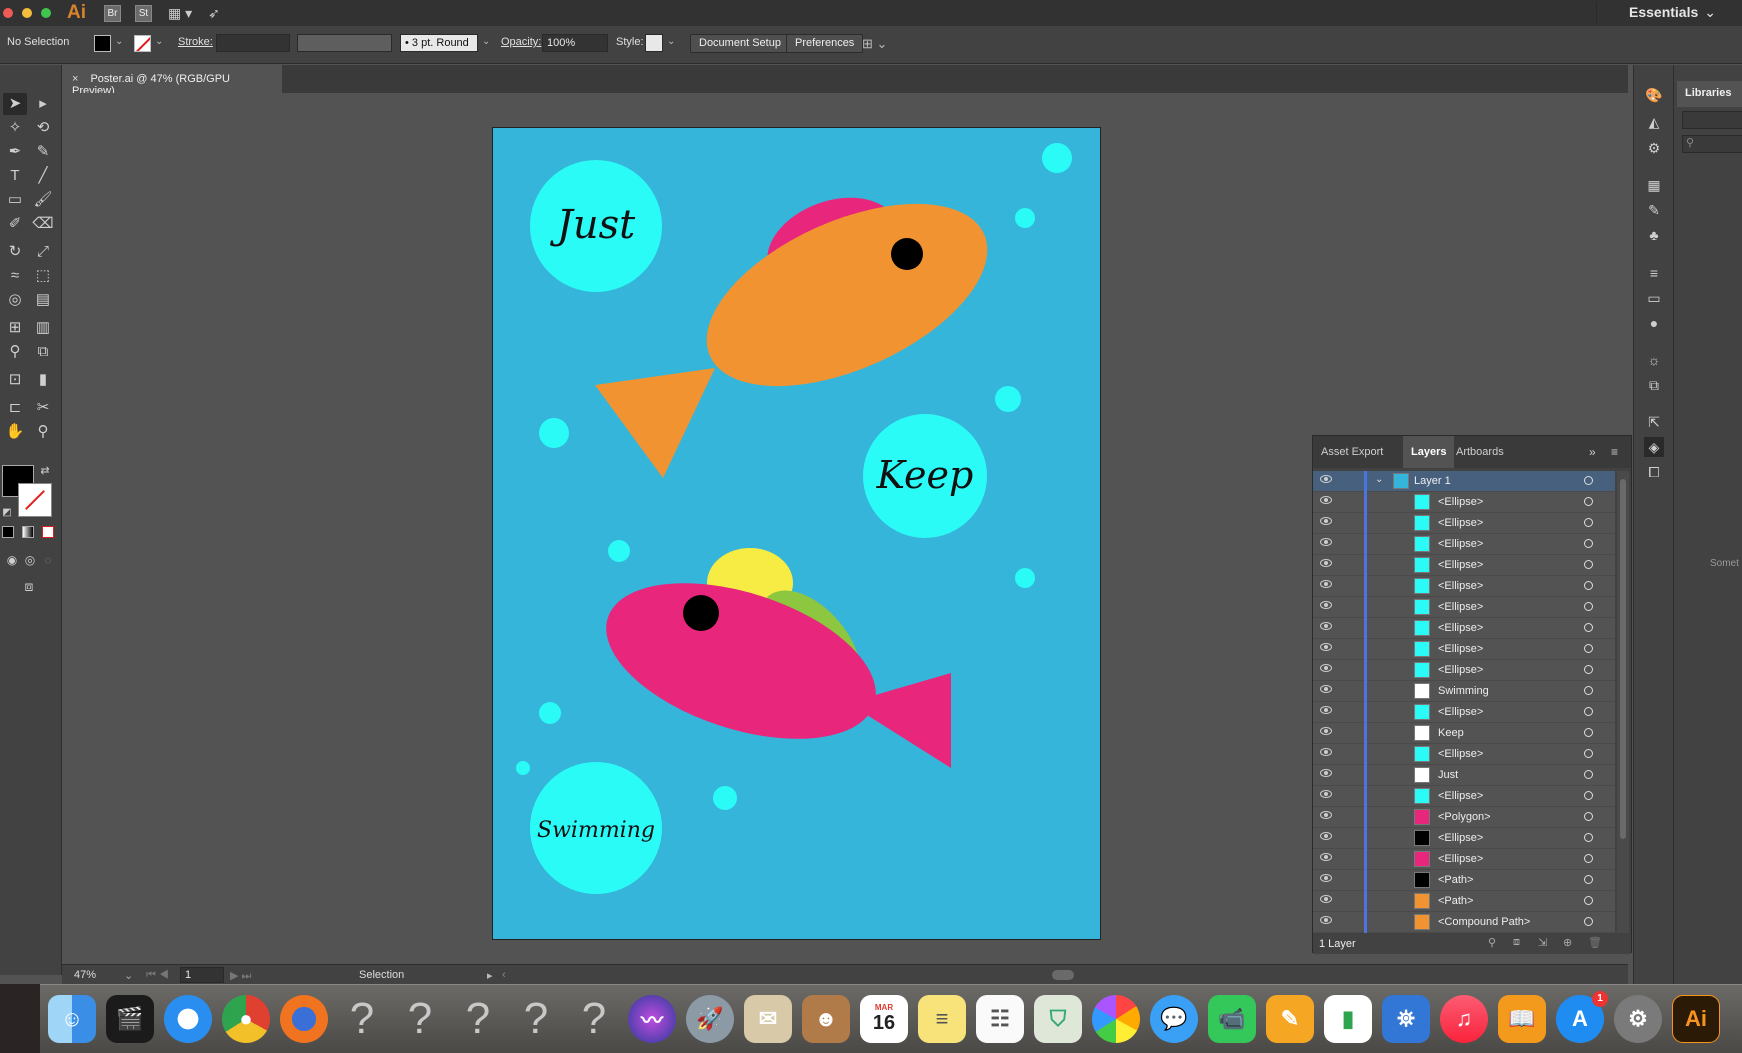 This screenshot has height=1053, width=1742. Describe the element at coordinates (8, 13) in the screenshot. I see `close-window-button` at that location.